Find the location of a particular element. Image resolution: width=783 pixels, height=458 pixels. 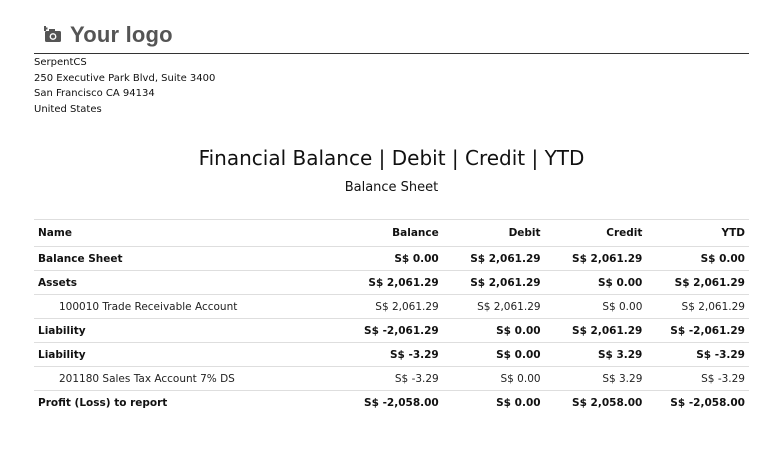

row-balance: S$ 0.00 is located at coordinates (391, 258).